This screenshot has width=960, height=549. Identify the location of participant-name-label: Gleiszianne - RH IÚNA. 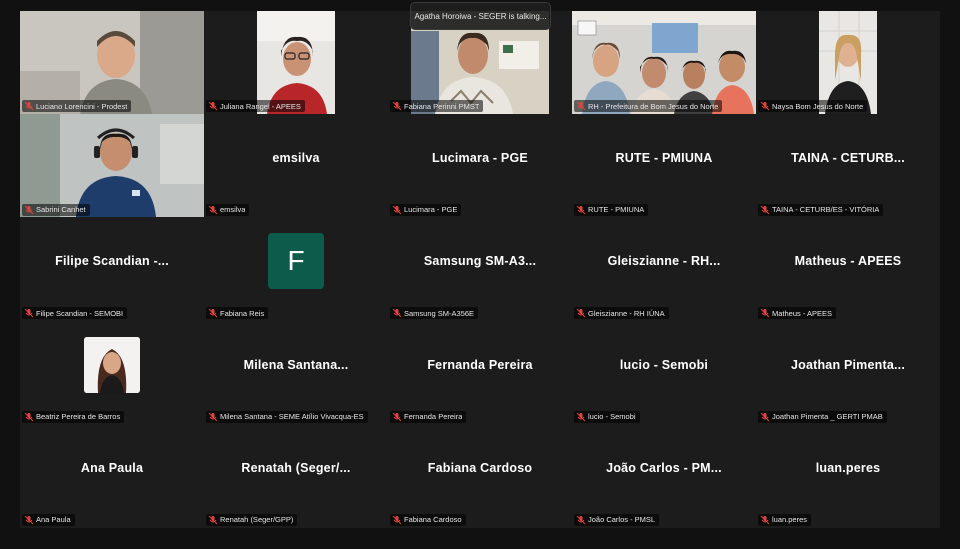
(621, 313).